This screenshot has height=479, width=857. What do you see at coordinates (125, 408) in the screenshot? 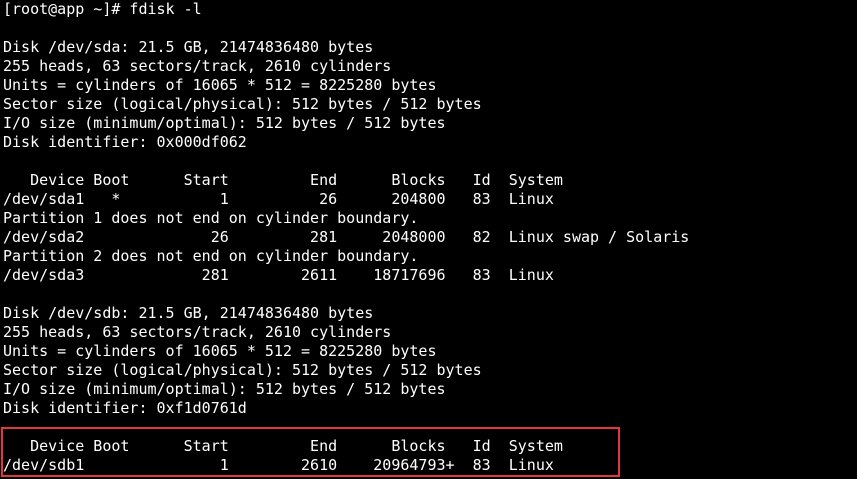
I see `sdb-disk-identifier: Disk identifier: 0xf1d0761d` at bounding box center [125, 408].